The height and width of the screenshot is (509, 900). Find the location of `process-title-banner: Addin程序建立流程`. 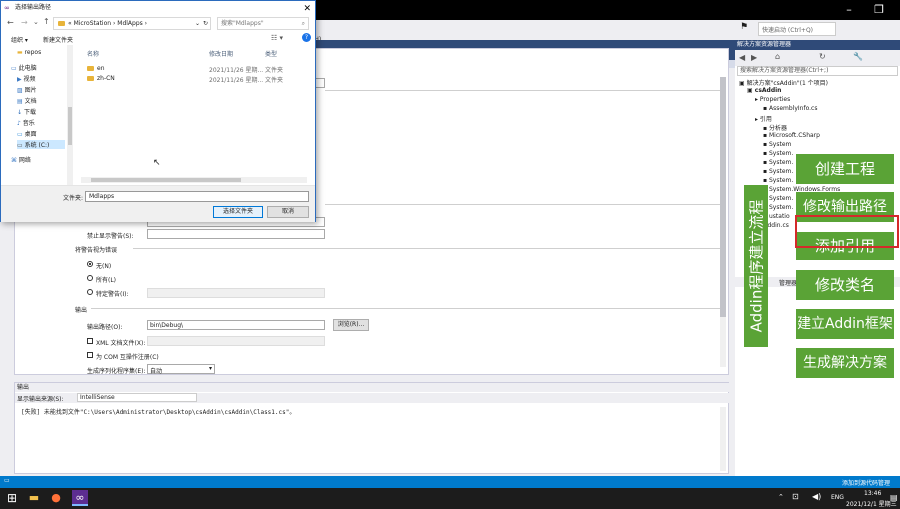

process-title-banner: Addin程序建立流程 is located at coordinates (756, 266).